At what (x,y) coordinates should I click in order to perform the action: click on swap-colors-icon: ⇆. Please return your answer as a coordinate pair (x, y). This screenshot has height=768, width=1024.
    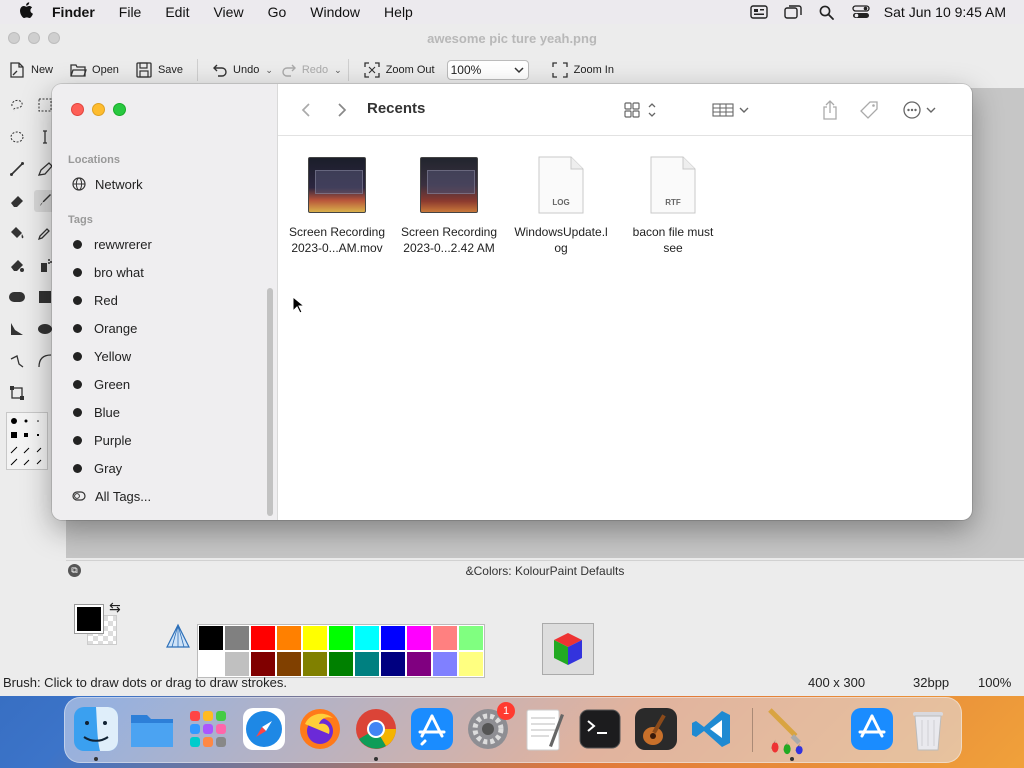
    Looking at the image, I should click on (115, 607).